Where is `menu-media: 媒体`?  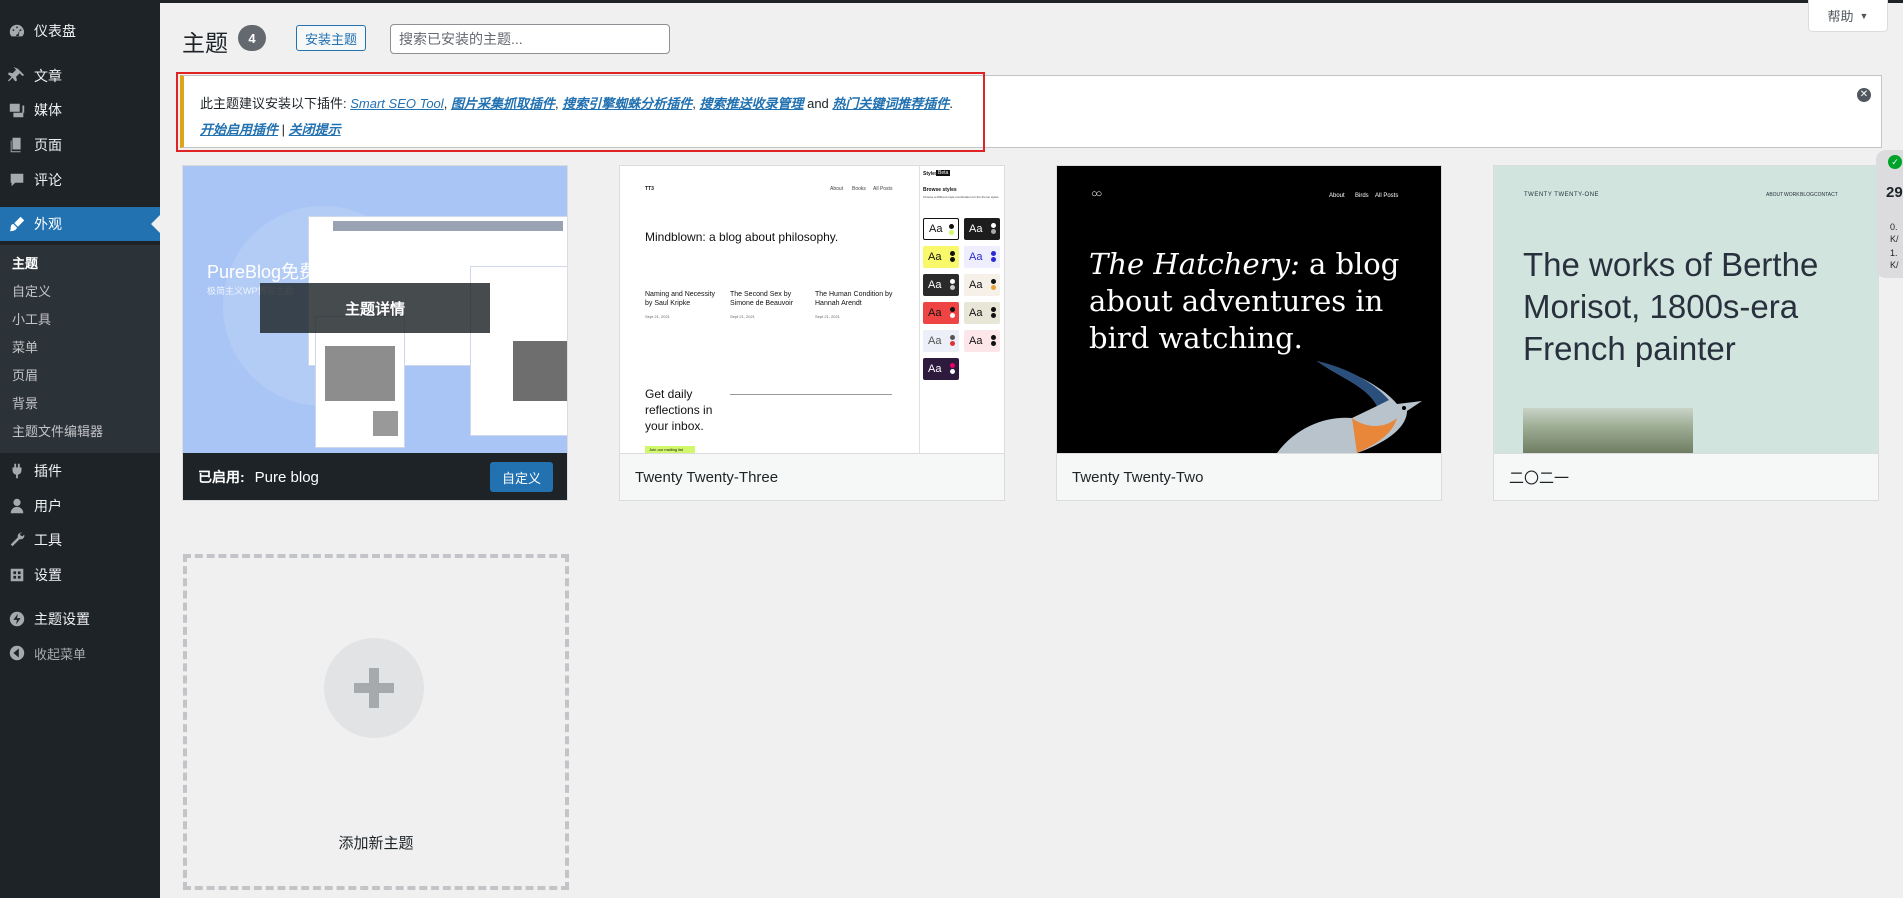
menu-media: 媒体 is located at coordinates (80, 110).